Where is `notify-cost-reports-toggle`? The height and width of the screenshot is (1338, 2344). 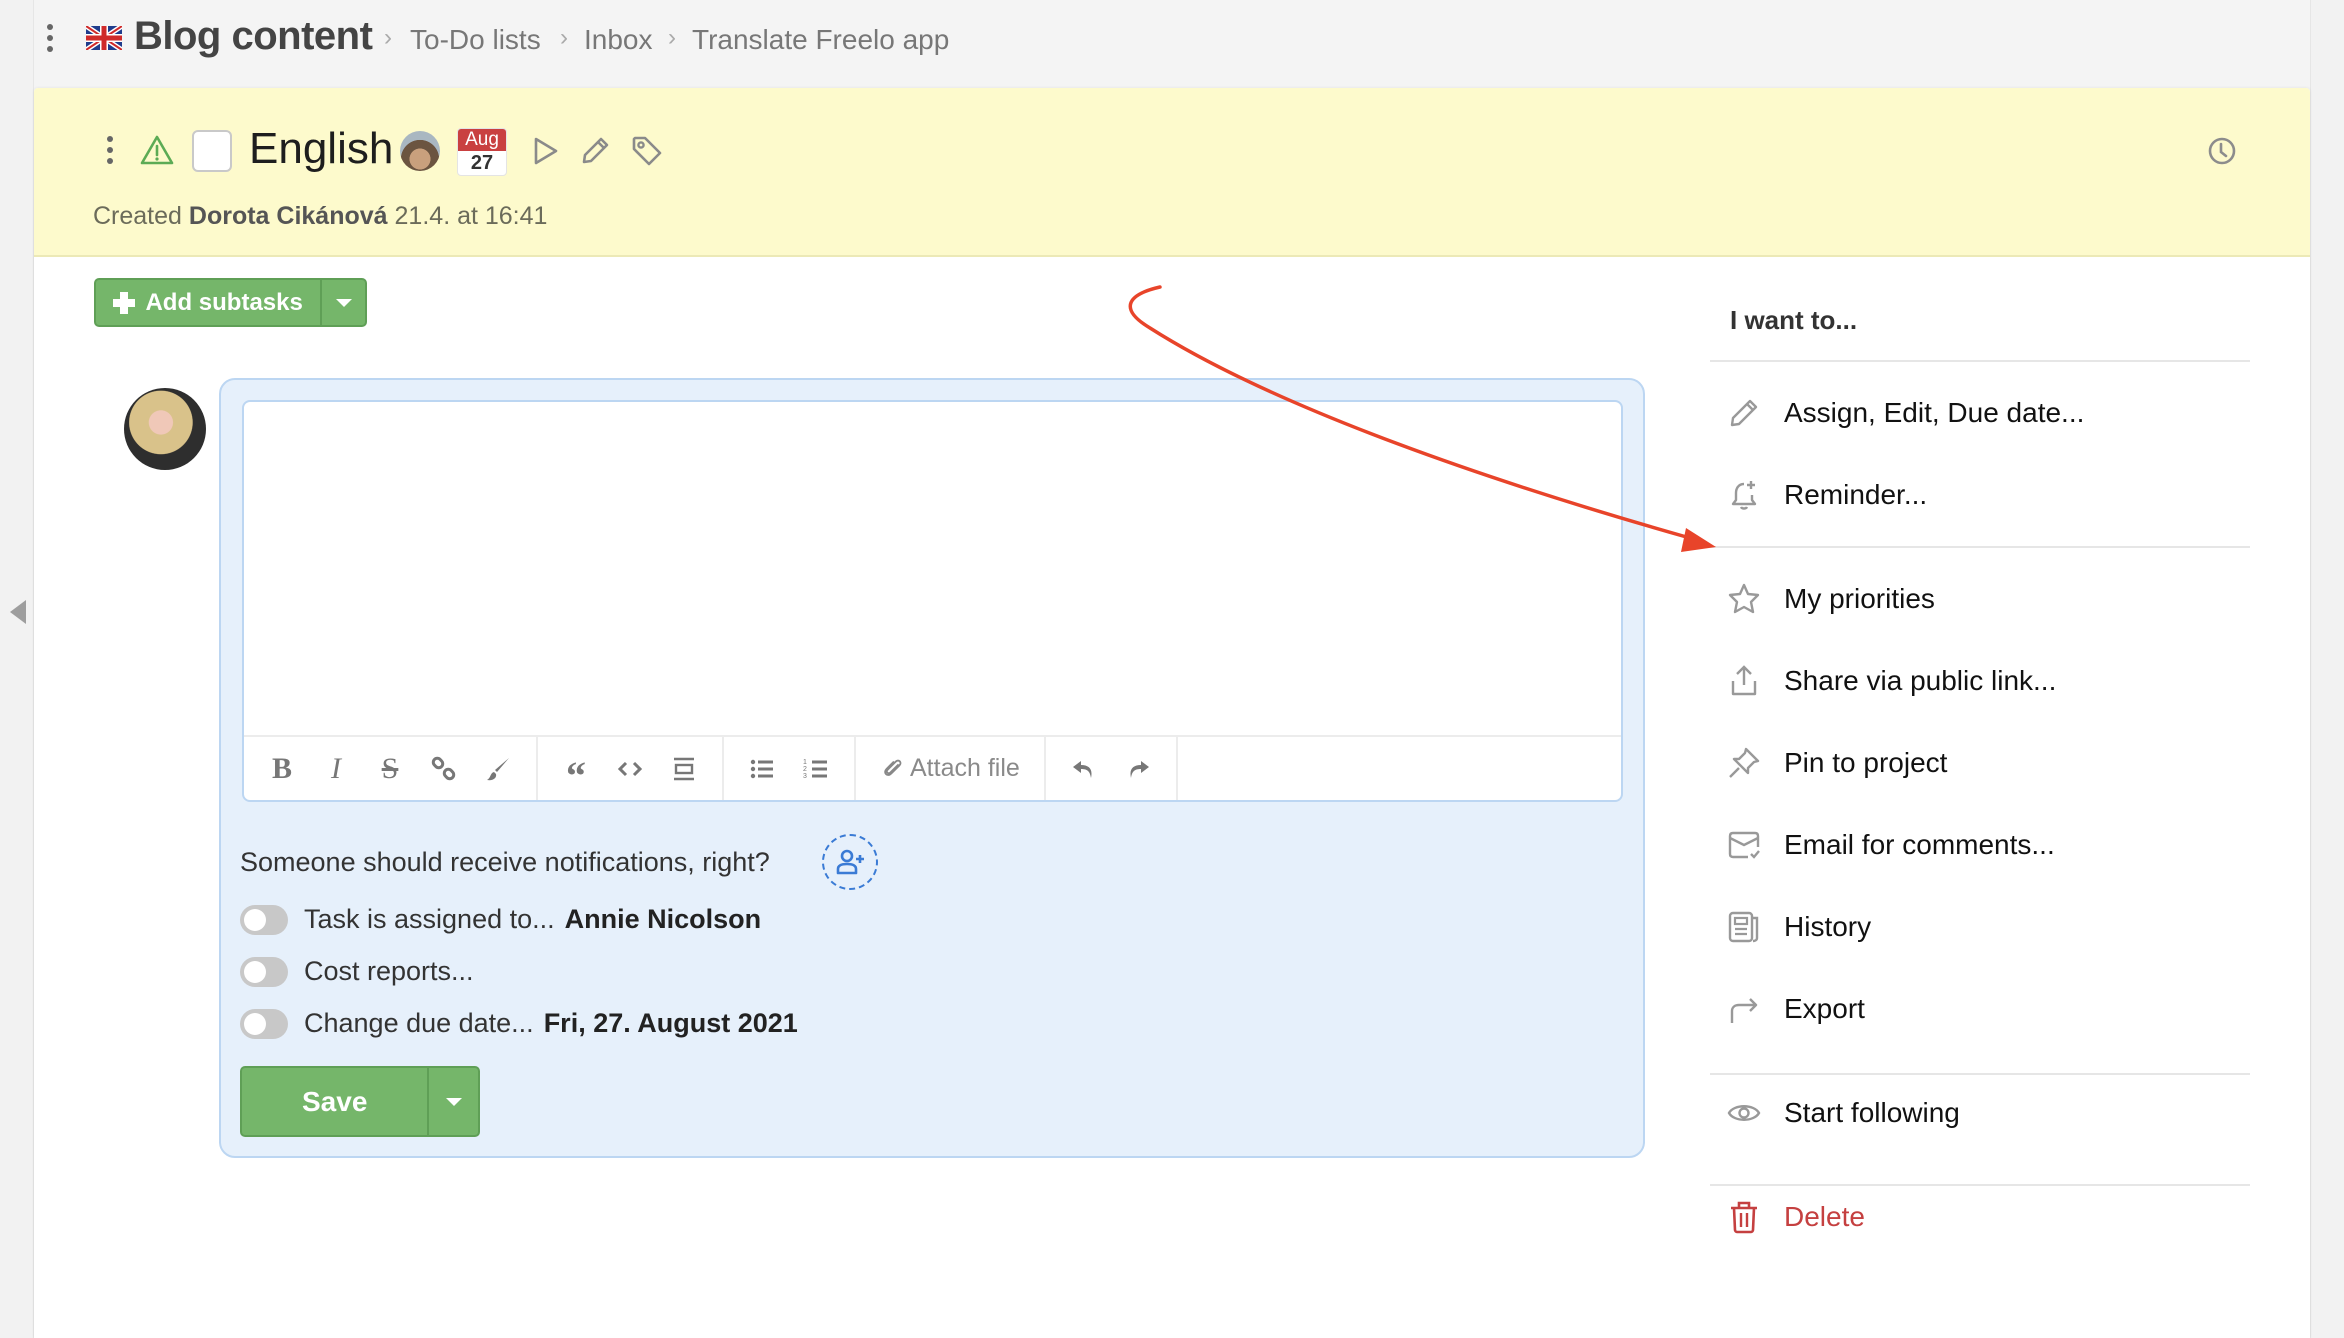
notify-cost-reports-toggle is located at coordinates (264, 971).